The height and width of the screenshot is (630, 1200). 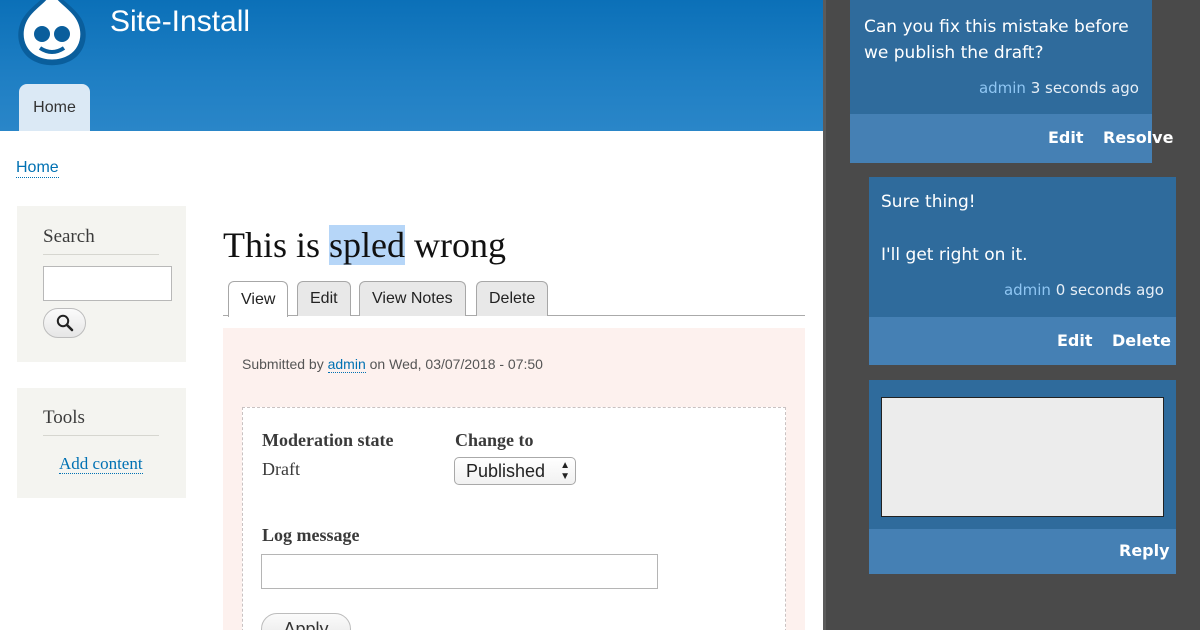 I want to click on search-input, so click(x=107, y=283).